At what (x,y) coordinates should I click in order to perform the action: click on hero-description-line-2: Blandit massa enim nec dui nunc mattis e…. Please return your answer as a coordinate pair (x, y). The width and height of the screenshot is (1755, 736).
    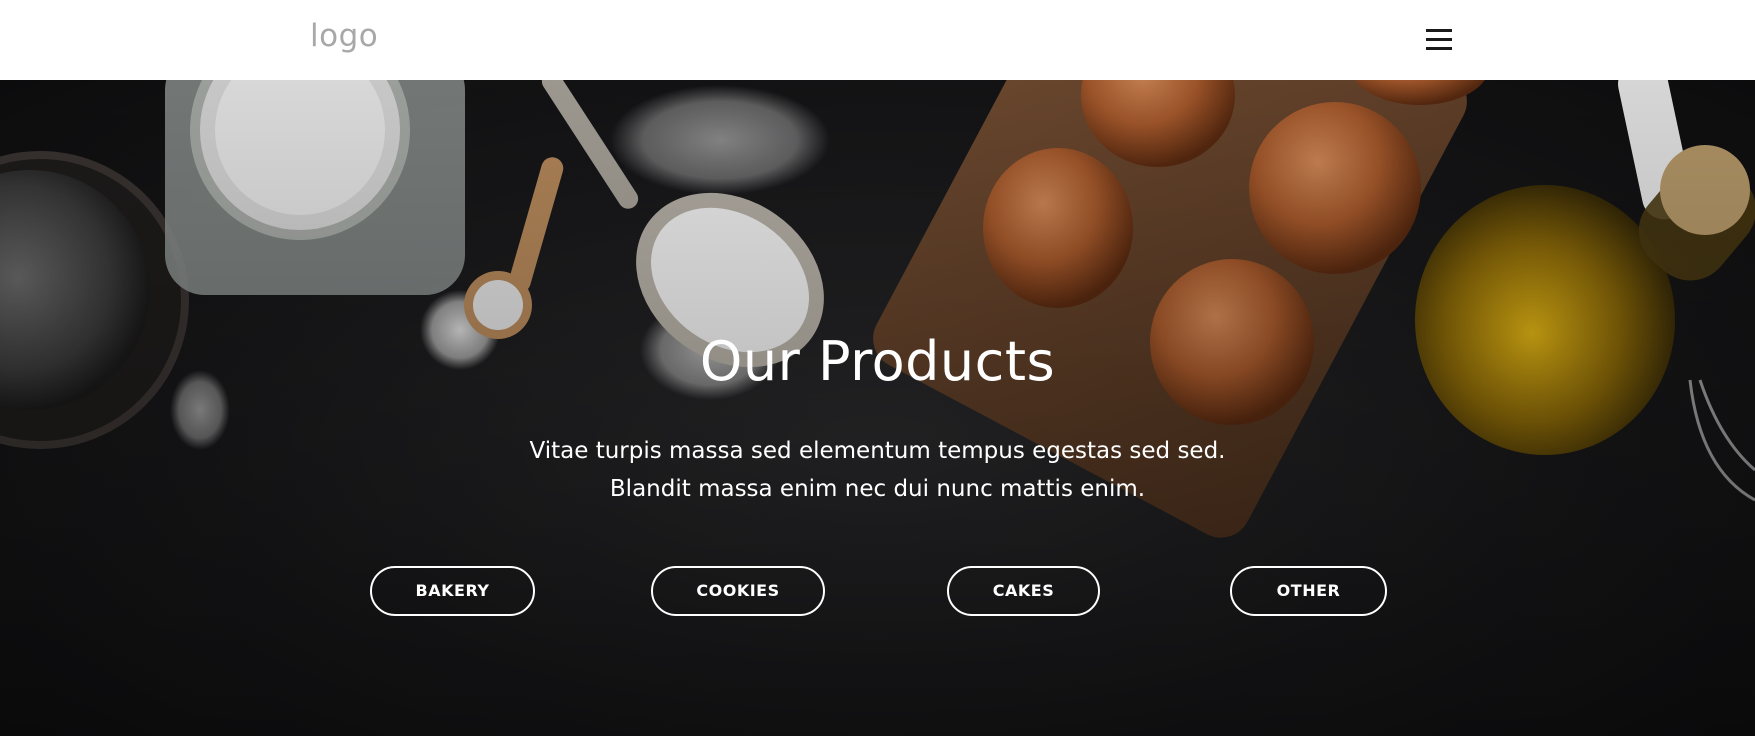
    Looking at the image, I should click on (877, 489).